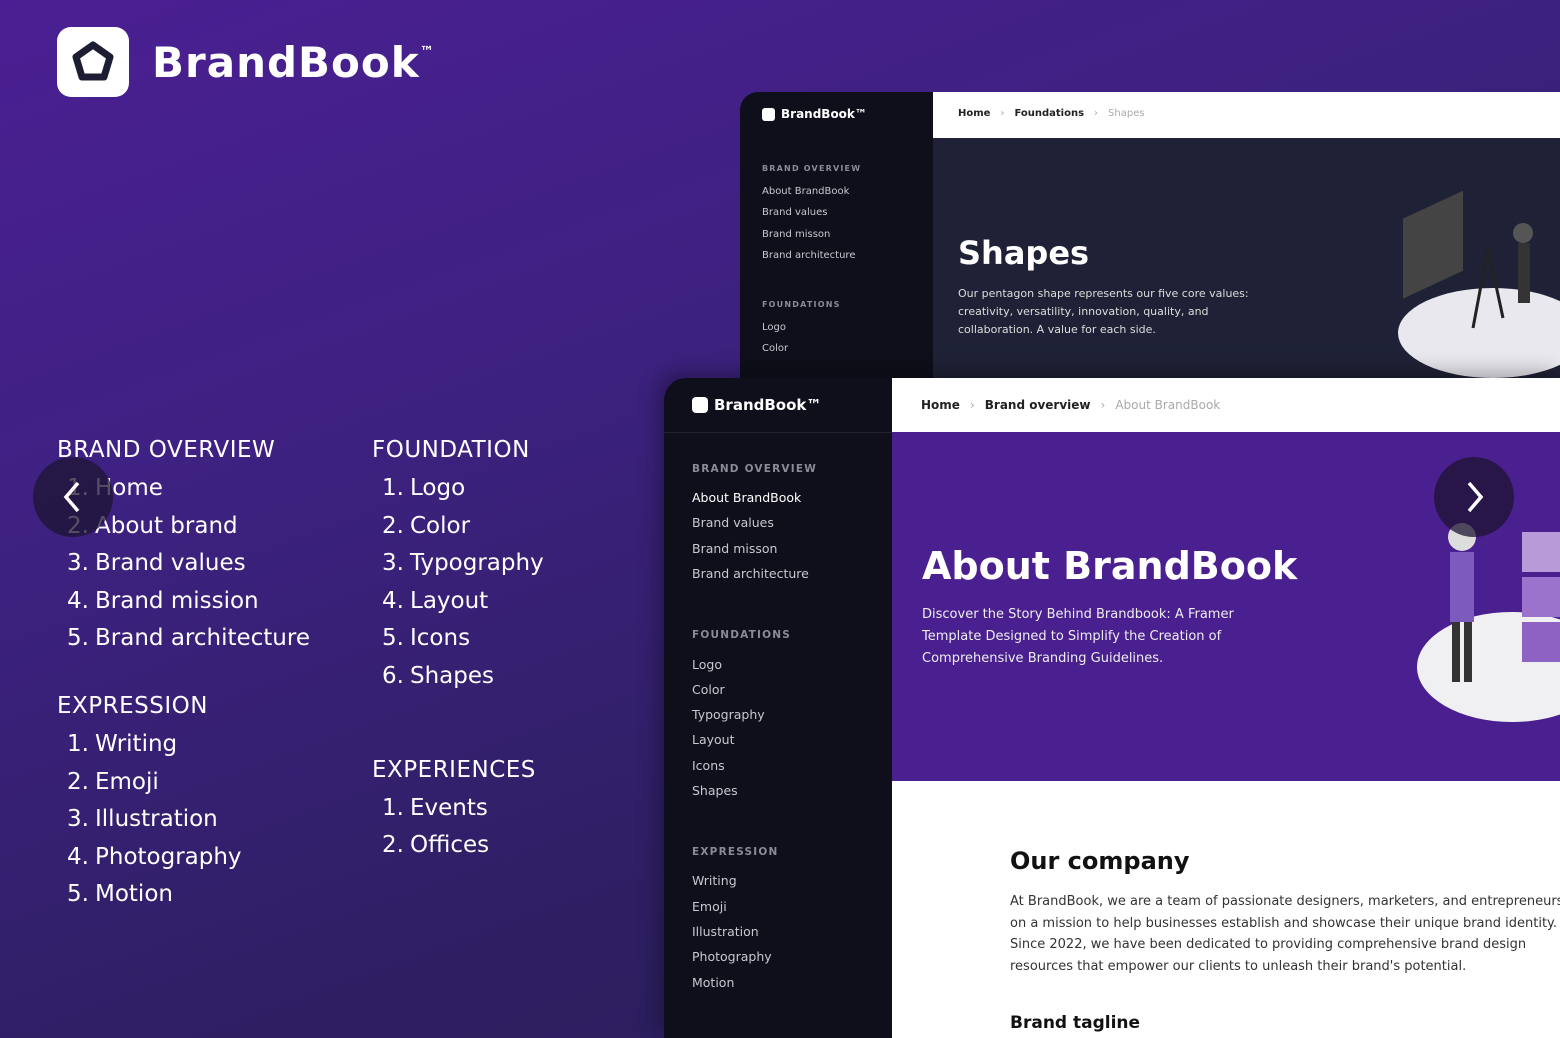  Describe the element at coordinates (735, 852) in the screenshot. I see `sidebar-section-title: EXPRESSION` at that location.